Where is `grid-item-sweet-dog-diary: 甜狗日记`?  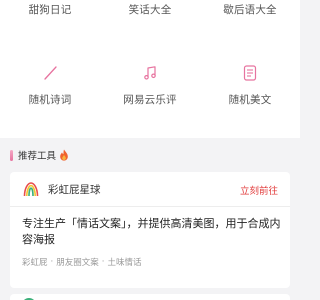
grid-item-sweet-dog-diary: 甜狗日记 is located at coordinates (50, 10).